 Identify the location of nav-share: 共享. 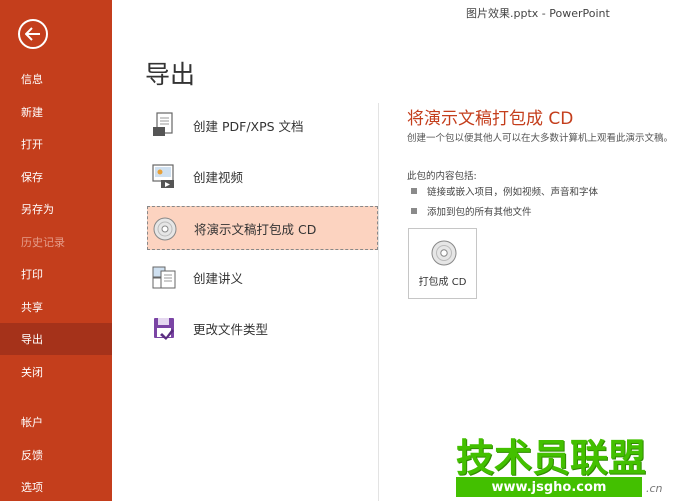
(56, 307).